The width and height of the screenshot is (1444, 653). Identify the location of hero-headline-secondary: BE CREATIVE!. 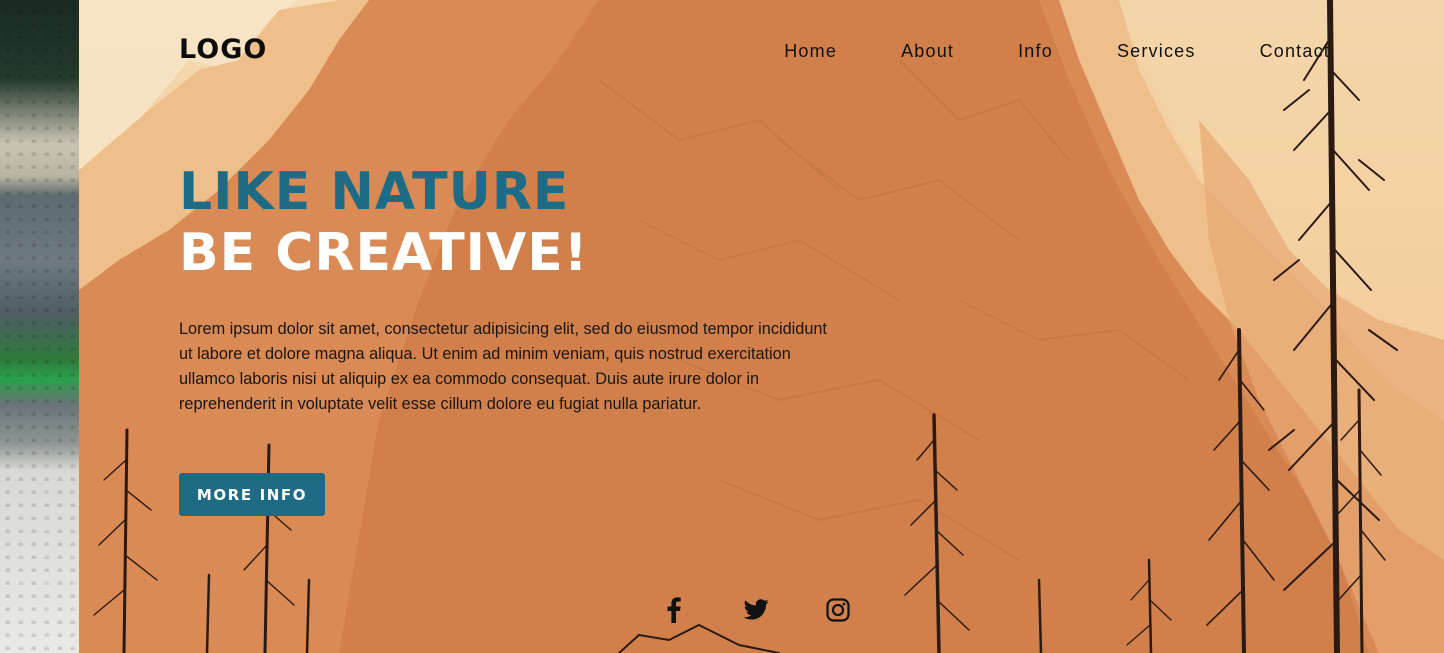
(384, 253).